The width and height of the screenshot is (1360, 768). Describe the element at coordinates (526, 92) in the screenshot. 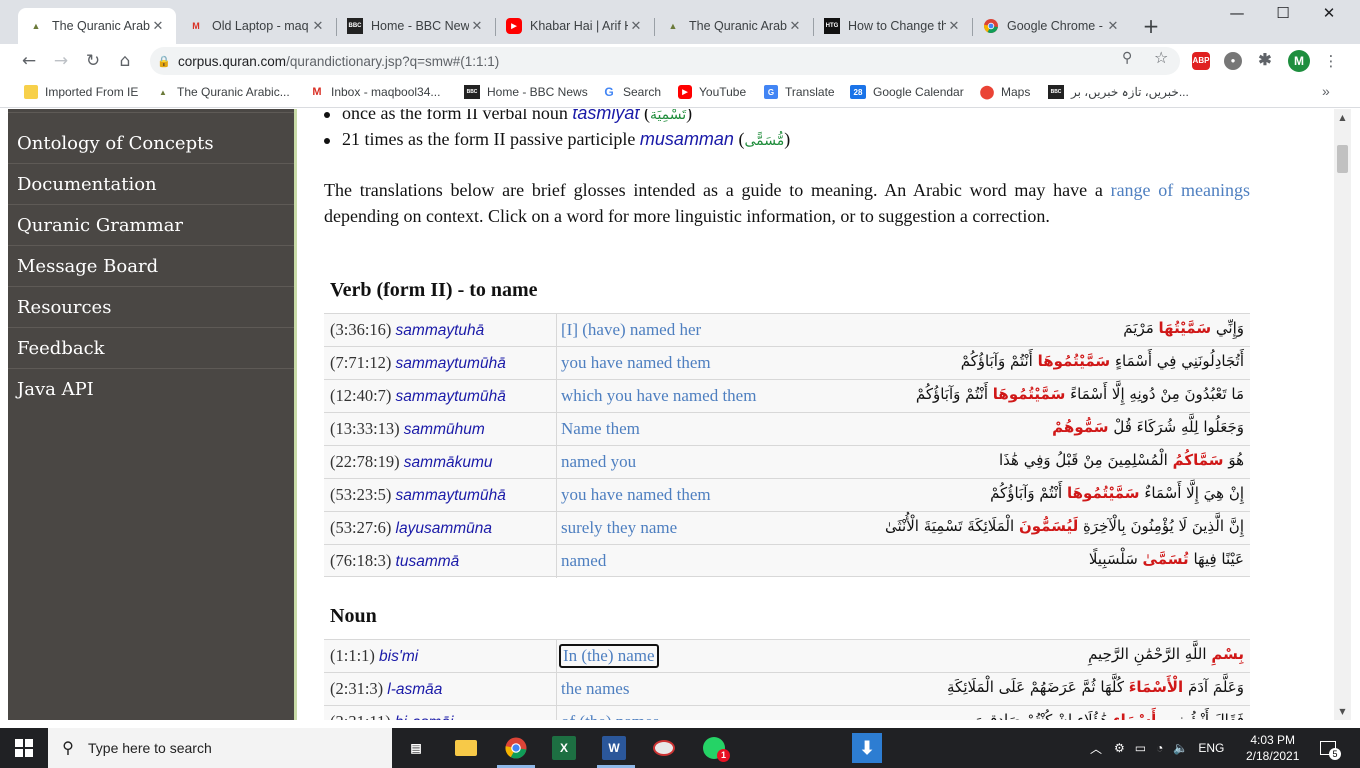

I see `bookmark-bbc-news: BBC Home - BBC News` at that location.